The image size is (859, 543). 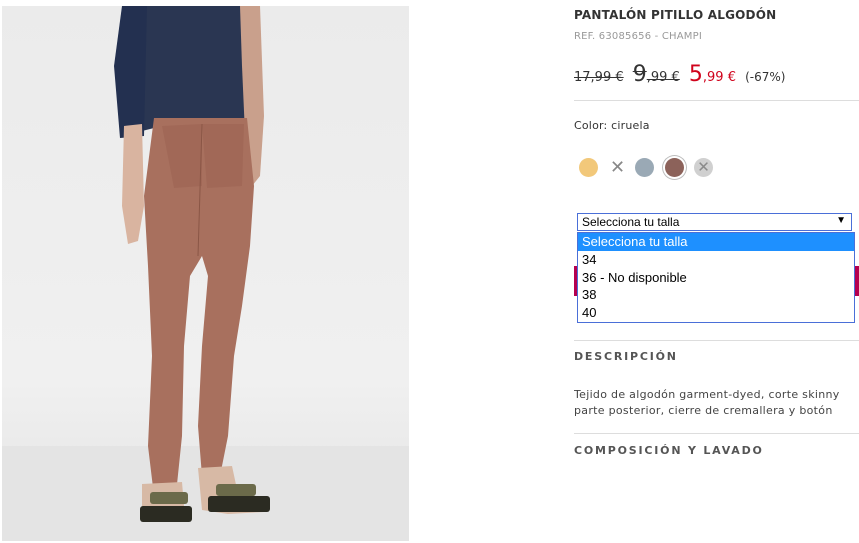 I want to click on product-title: PANTALÓN PITILLO ALGODÓN, so click(x=675, y=15).